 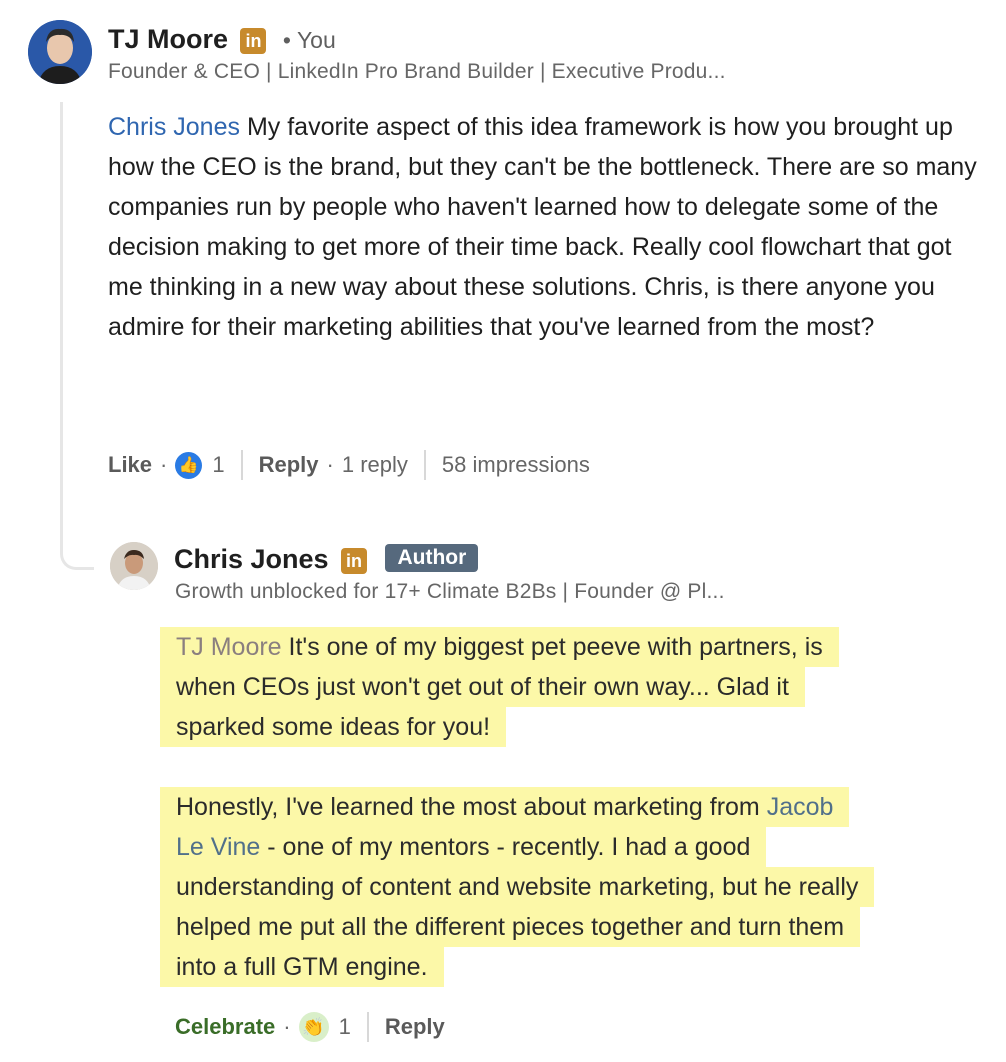 I want to click on text-line: into a full GTM engine., so click(x=302, y=967).